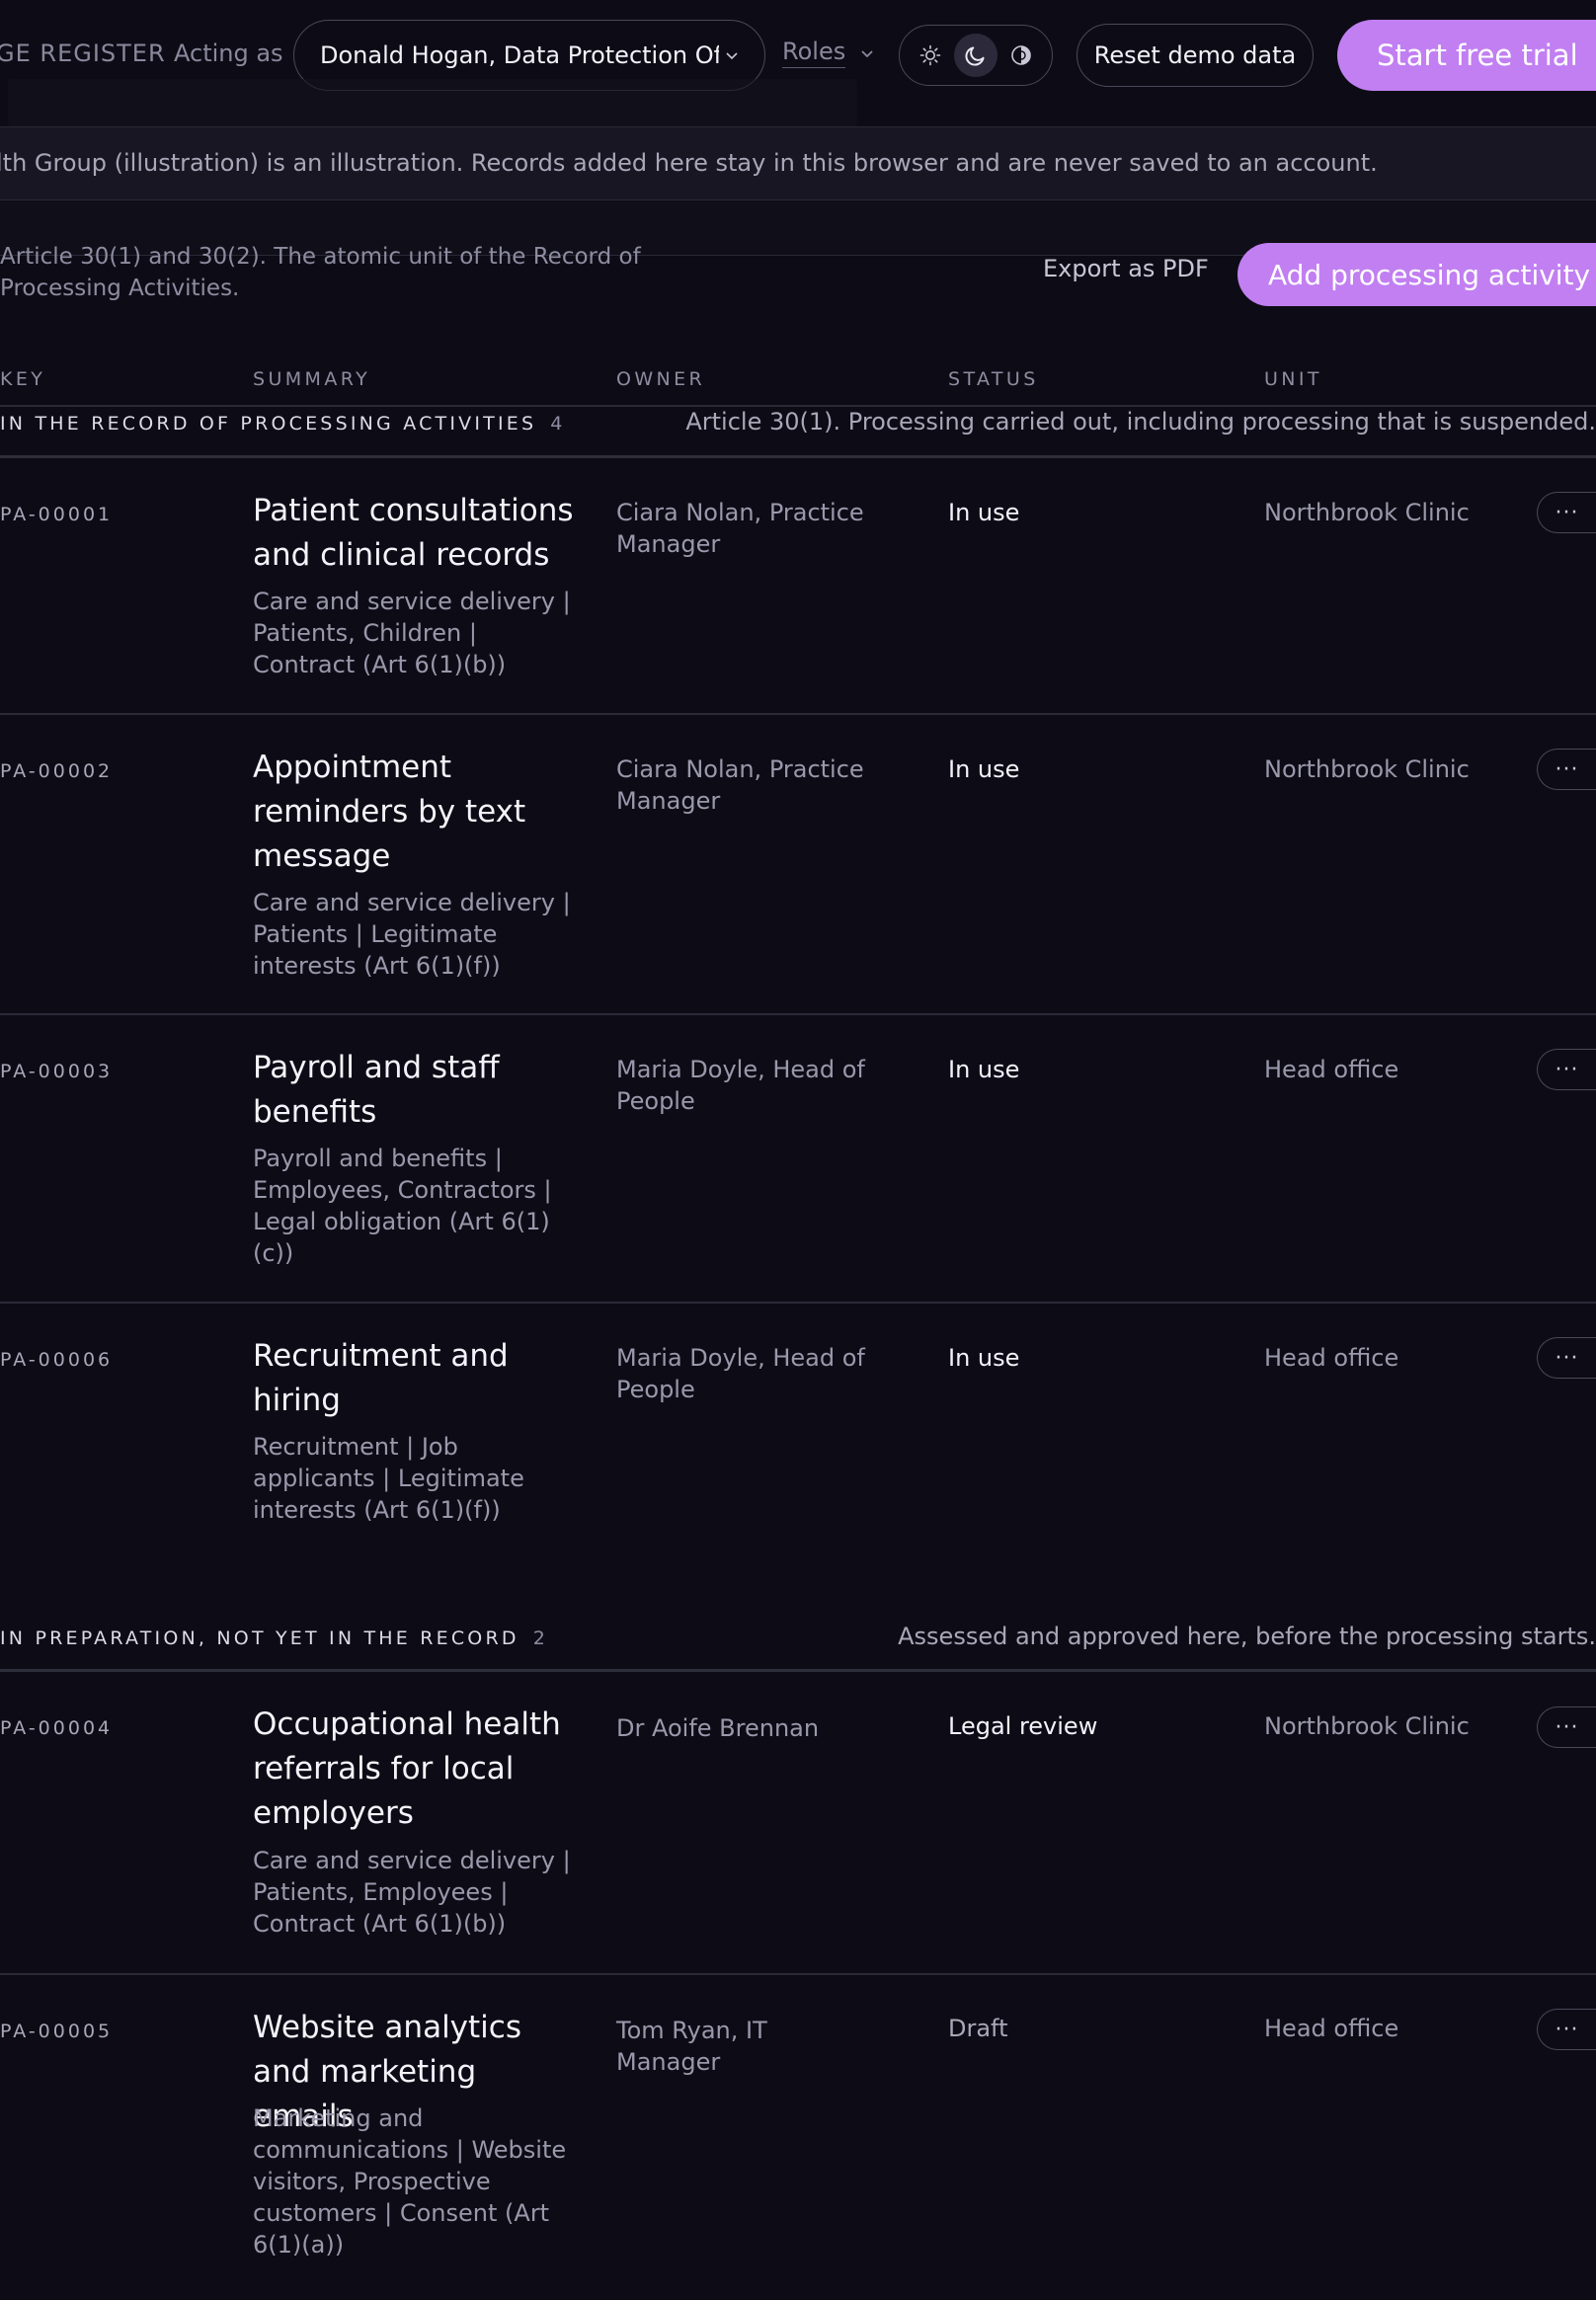 This screenshot has width=1596, height=2300. I want to click on column-header-unit: UNIT, so click(1293, 379).